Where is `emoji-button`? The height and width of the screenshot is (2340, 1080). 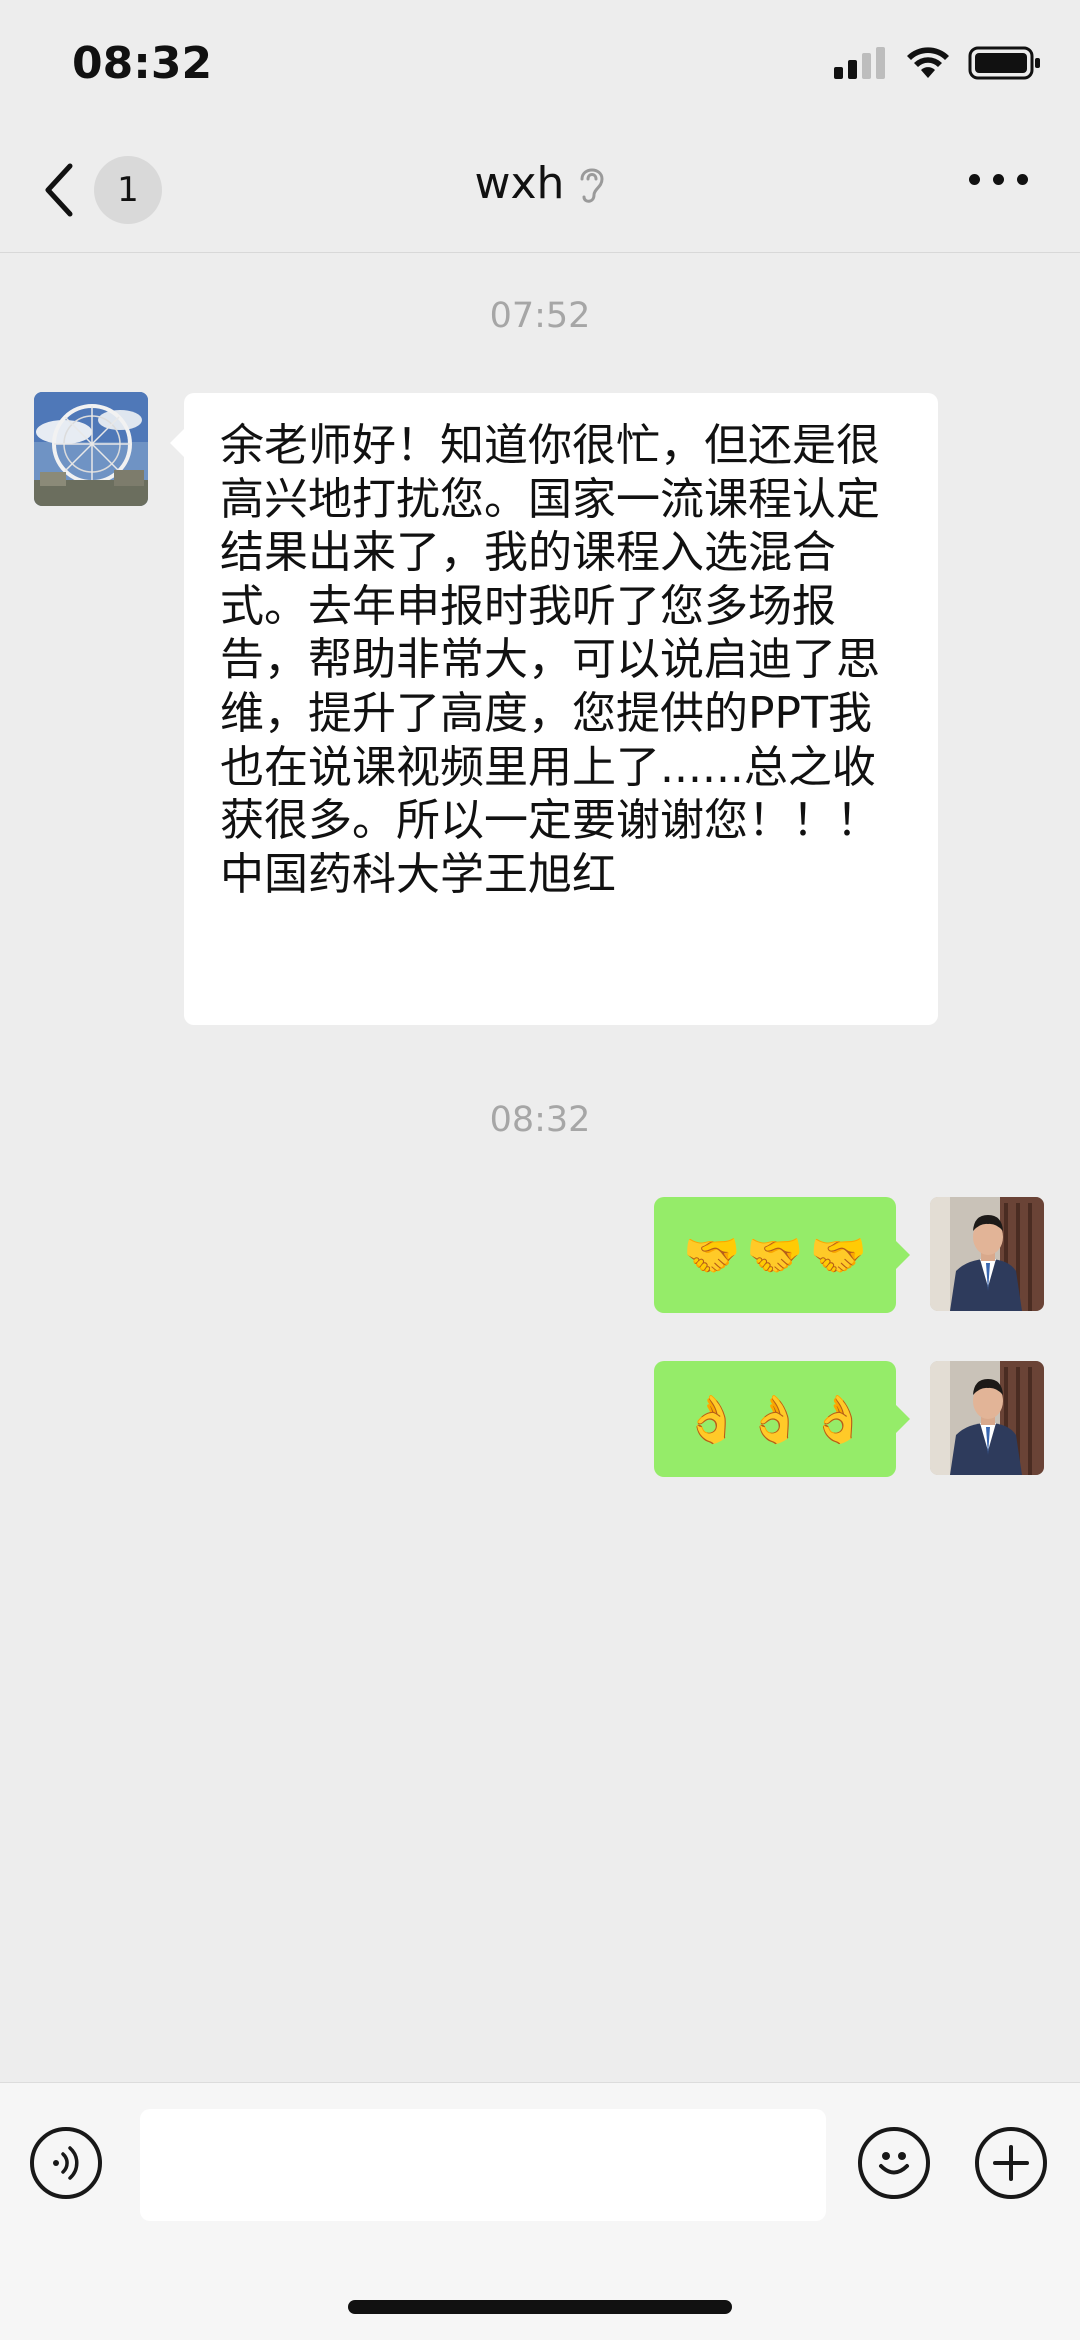 emoji-button is located at coordinates (894, 2163).